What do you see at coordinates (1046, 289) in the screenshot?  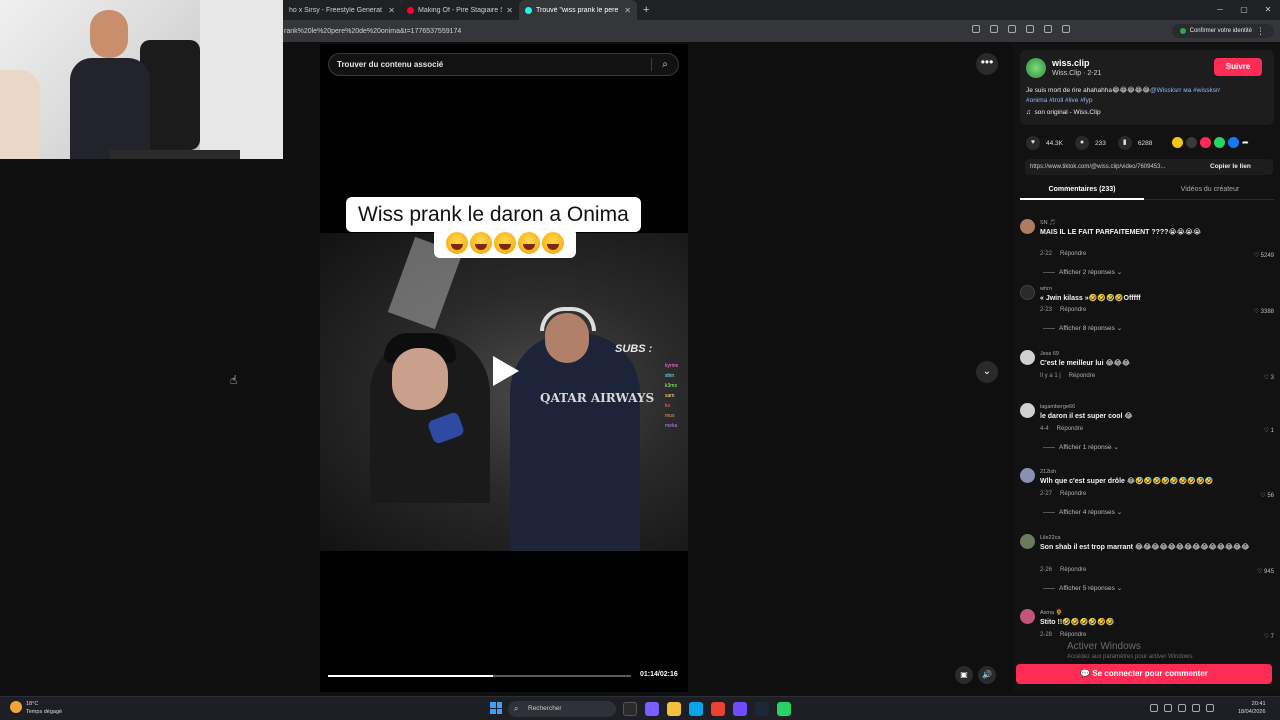 I see `comment-username: whrn` at bounding box center [1046, 289].